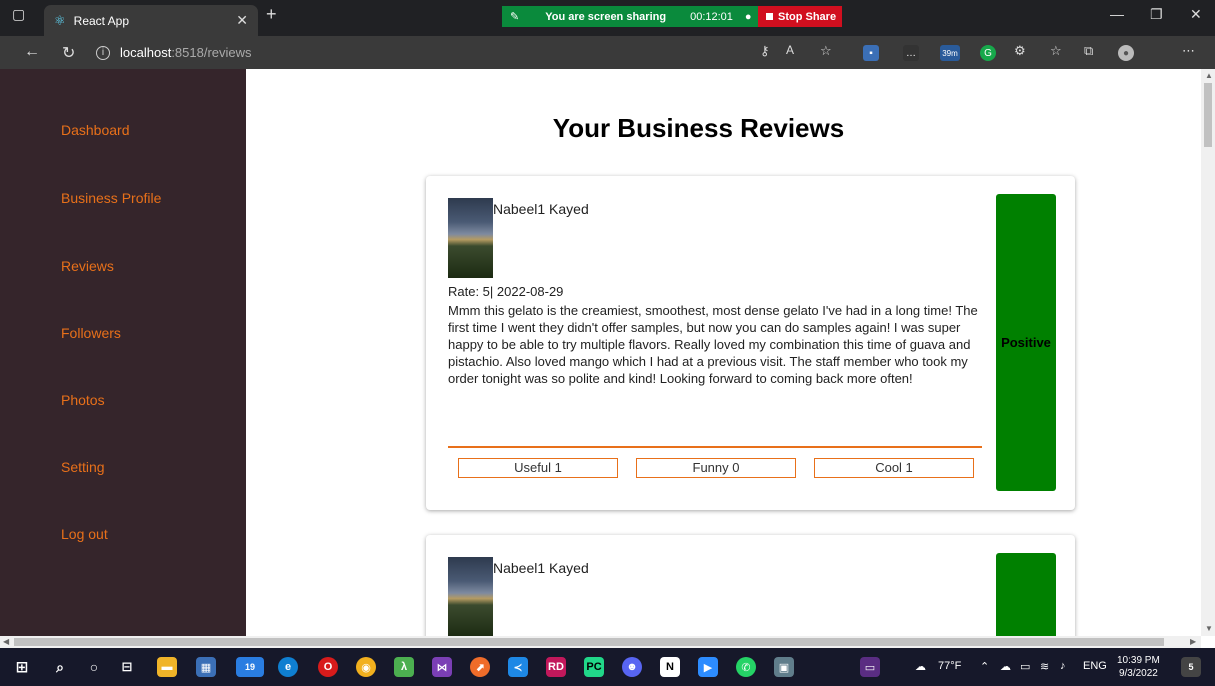 The image size is (1215, 686). Describe the element at coordinates (1088, 51) in the screenshot. I see `collections-icon: ⧉` at that location.